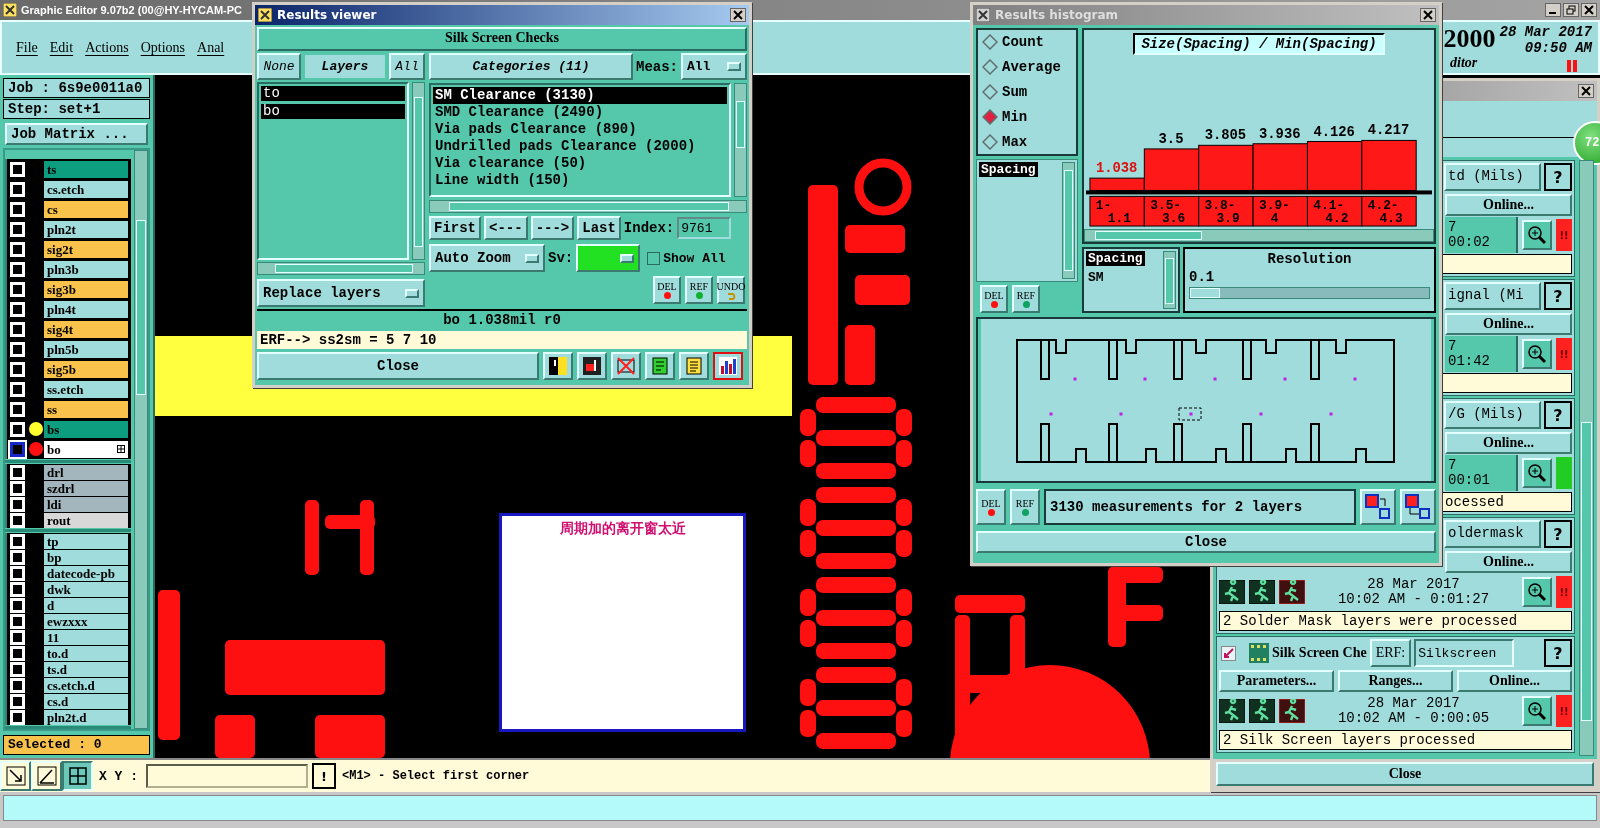 Image resolution: width=1600 pixels, height=828 pixels. Describe the element at coordinates (68, 701) in the screenshot. I see `layer-item: cs.d` at that location.